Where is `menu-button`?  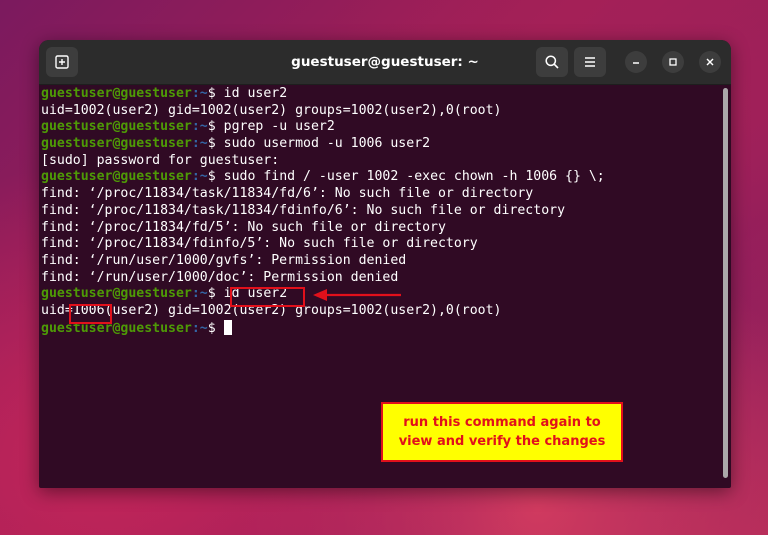 menu-button is located at coordinates (590, 62).